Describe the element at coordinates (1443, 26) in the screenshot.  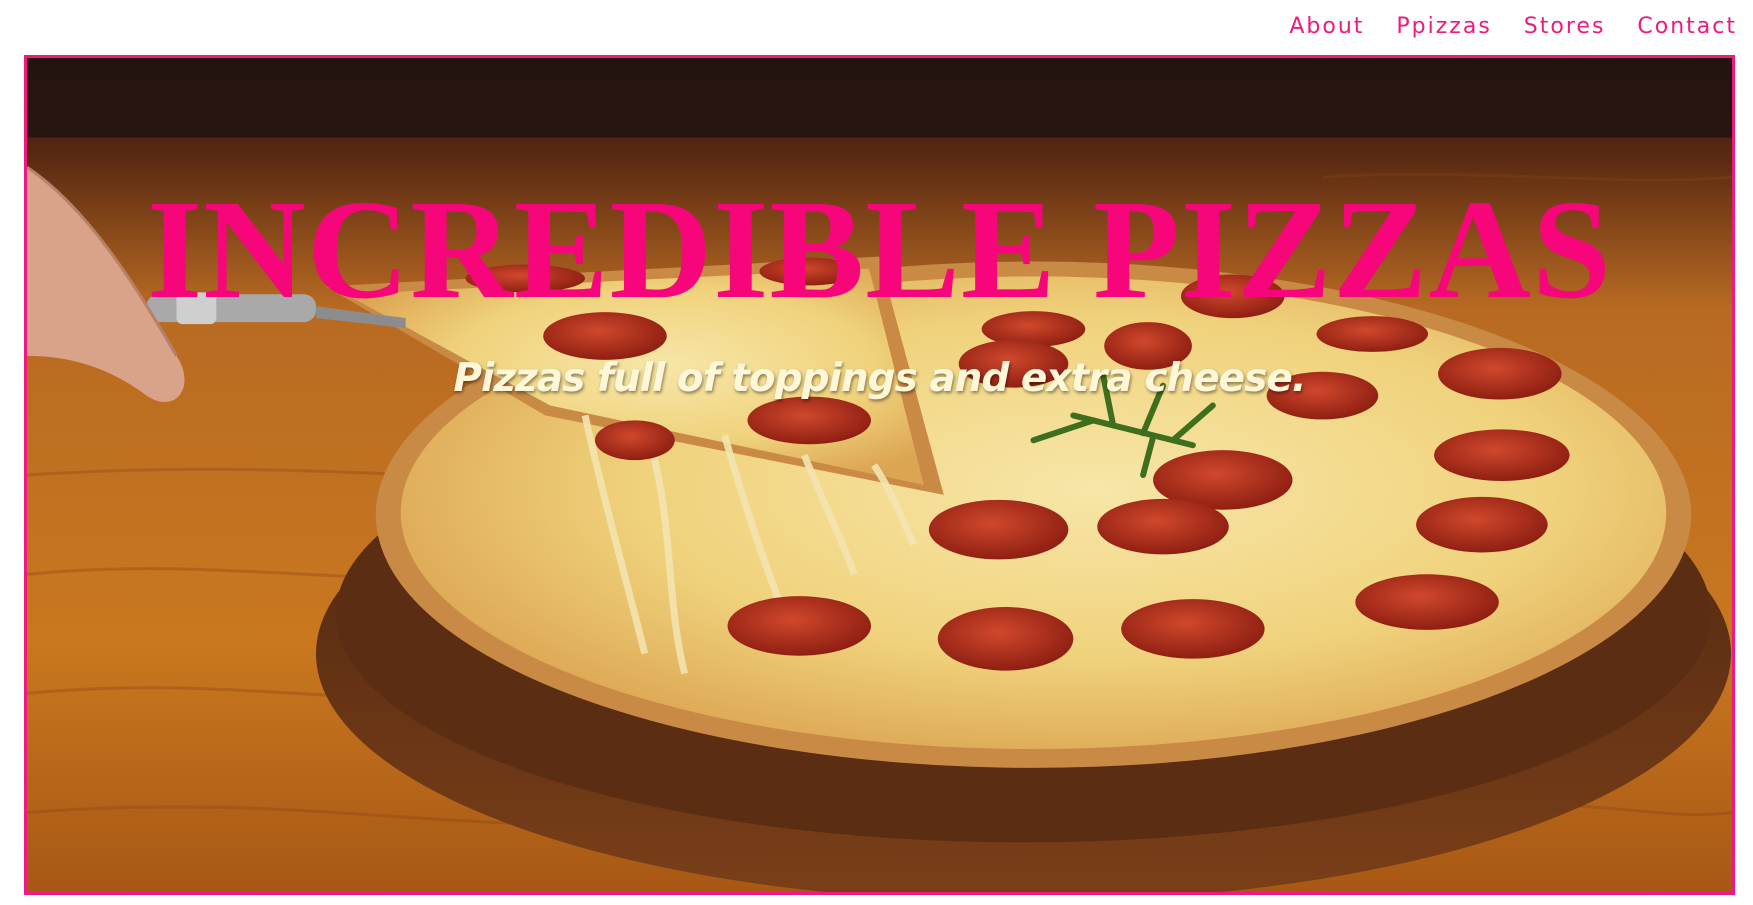
I see `nav-link-pizzas: Ppizzas` at that location.